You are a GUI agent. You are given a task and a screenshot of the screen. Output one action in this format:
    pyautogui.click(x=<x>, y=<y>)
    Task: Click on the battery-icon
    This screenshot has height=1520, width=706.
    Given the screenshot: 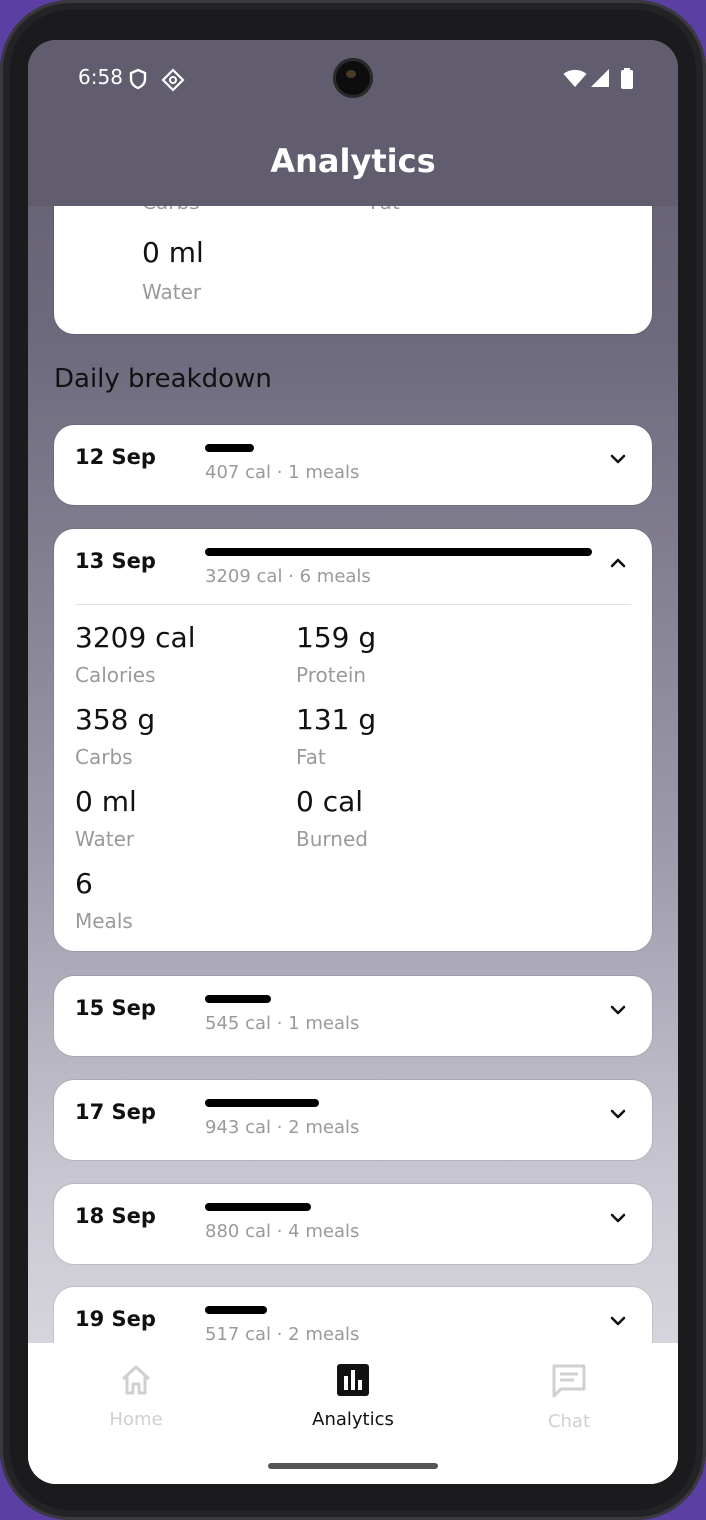 What is the action you would take?
    pyautogui.click(x=627, y=81)
    